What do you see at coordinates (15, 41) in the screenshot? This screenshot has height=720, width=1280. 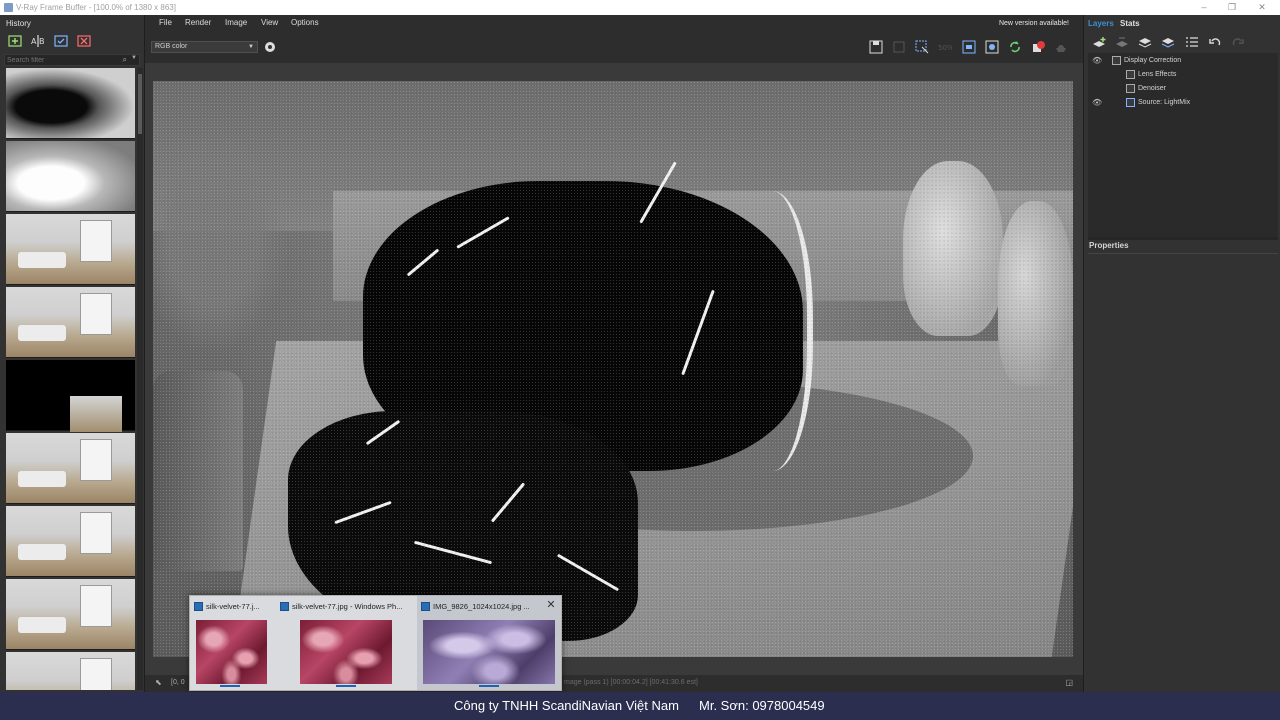 I see `save-to-history-icon` at bounding box center [15, 41].